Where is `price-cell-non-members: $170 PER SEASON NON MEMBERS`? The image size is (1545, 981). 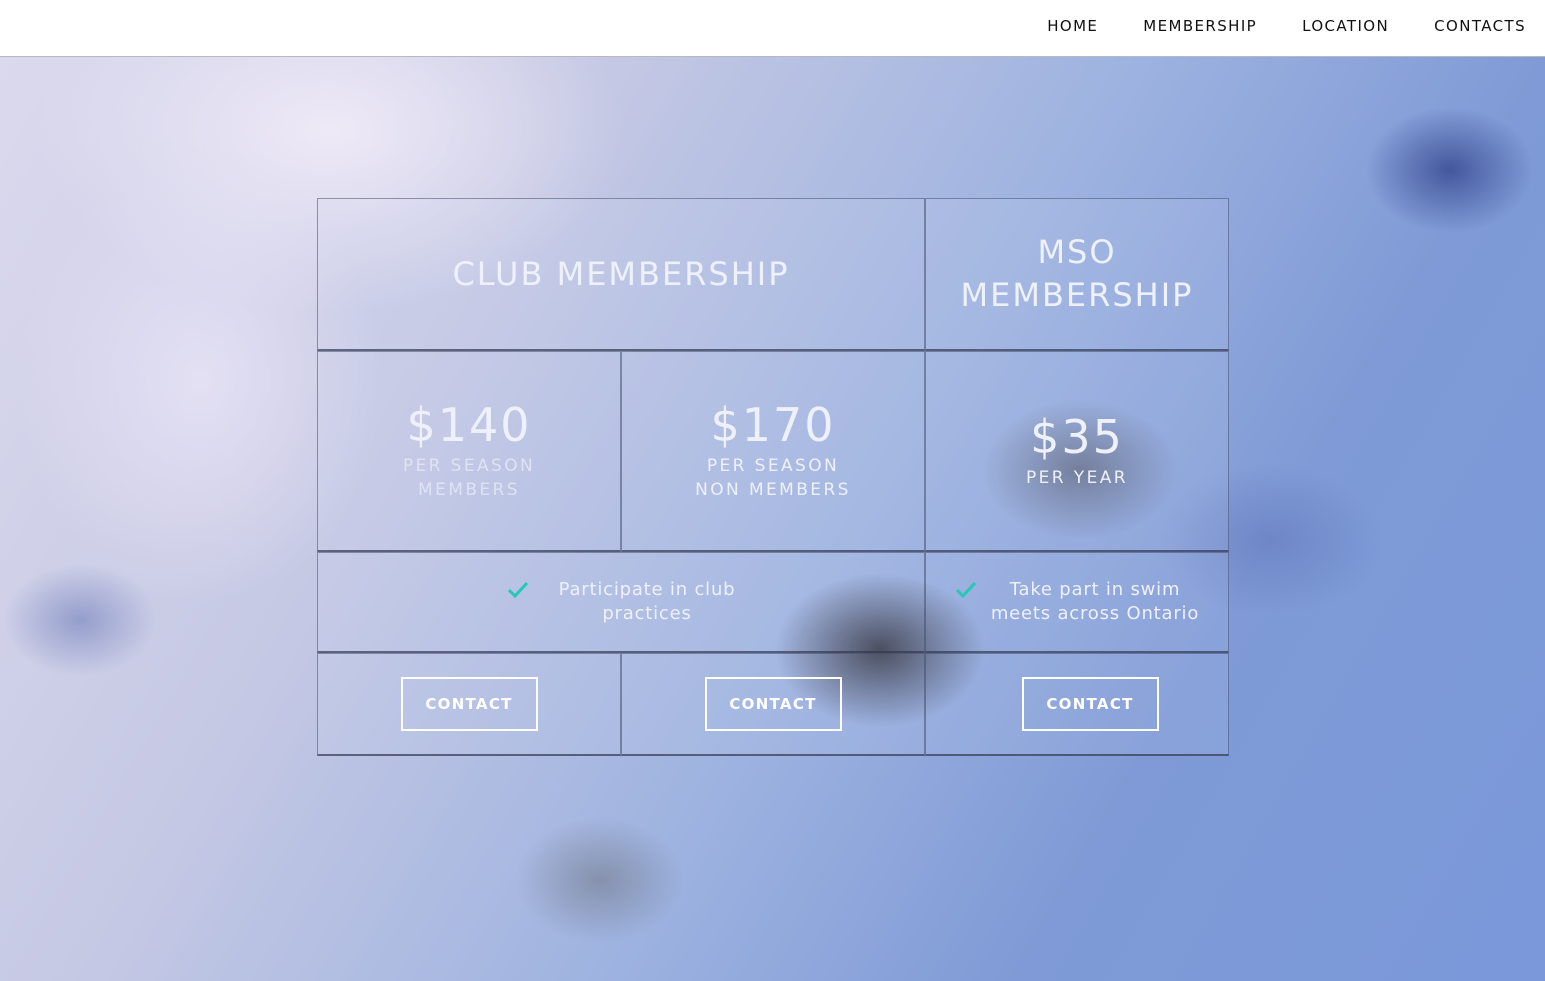 price-cell-non-members: $170 PER SEASON NON MEMBERS is located at coordinates (773, 451).